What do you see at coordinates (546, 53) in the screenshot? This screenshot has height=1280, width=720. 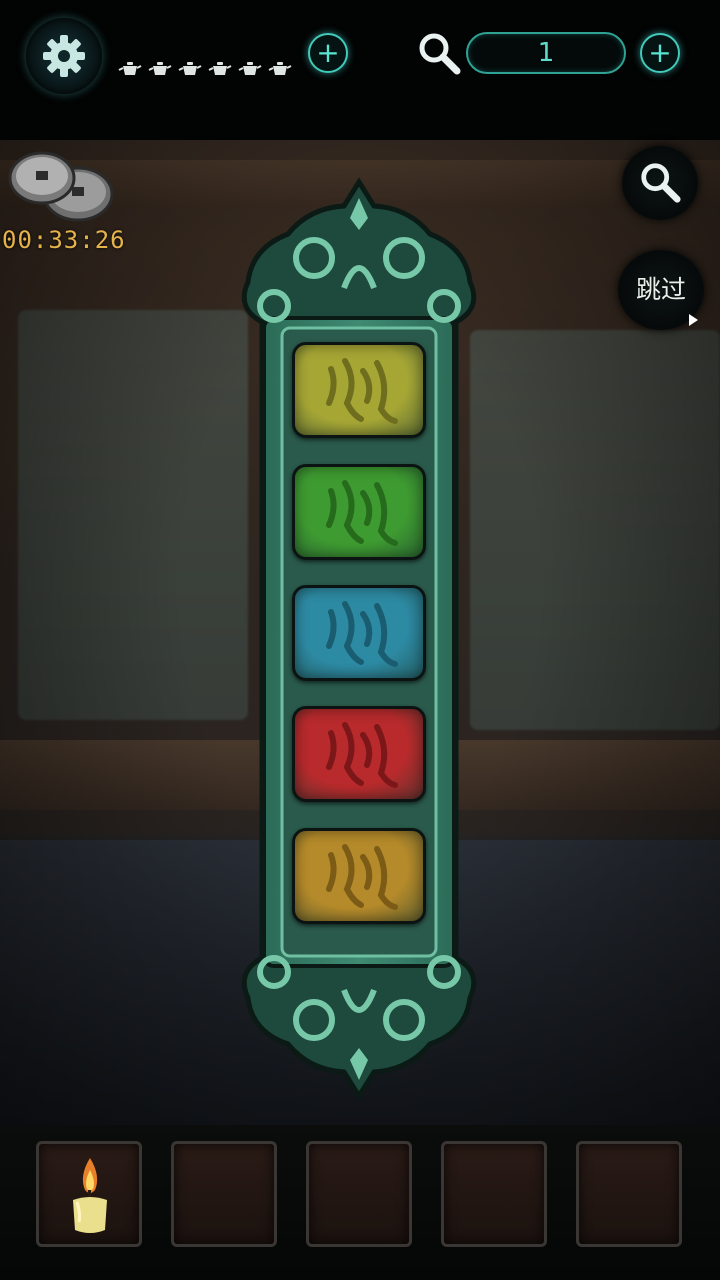 I see `hint-count: 1` at bounding box center [546, 53].